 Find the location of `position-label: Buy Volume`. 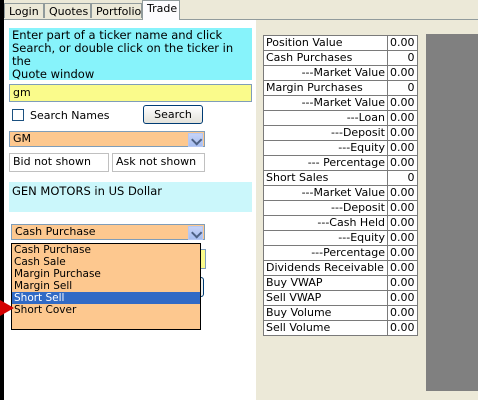

position-label: Buy Volume is located at coordinates (325, 313).